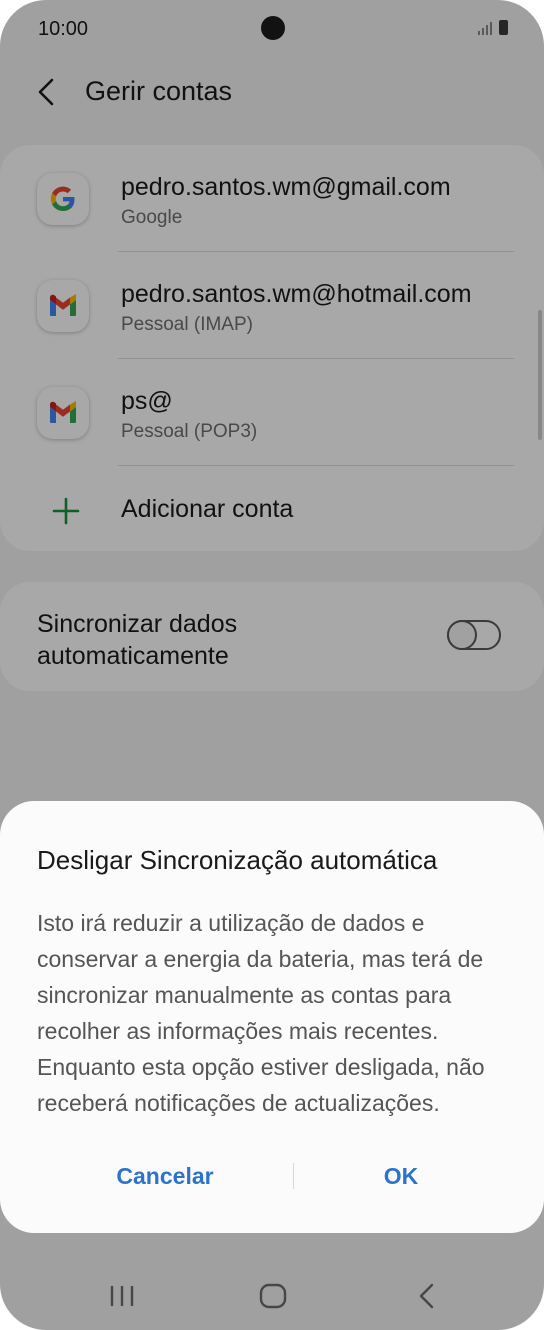 This screenshot has height=1330, width=544. Describe the element at coordinates (165, 1176) in the screenshot. I see `cancel-button: Cancelar` at that location.